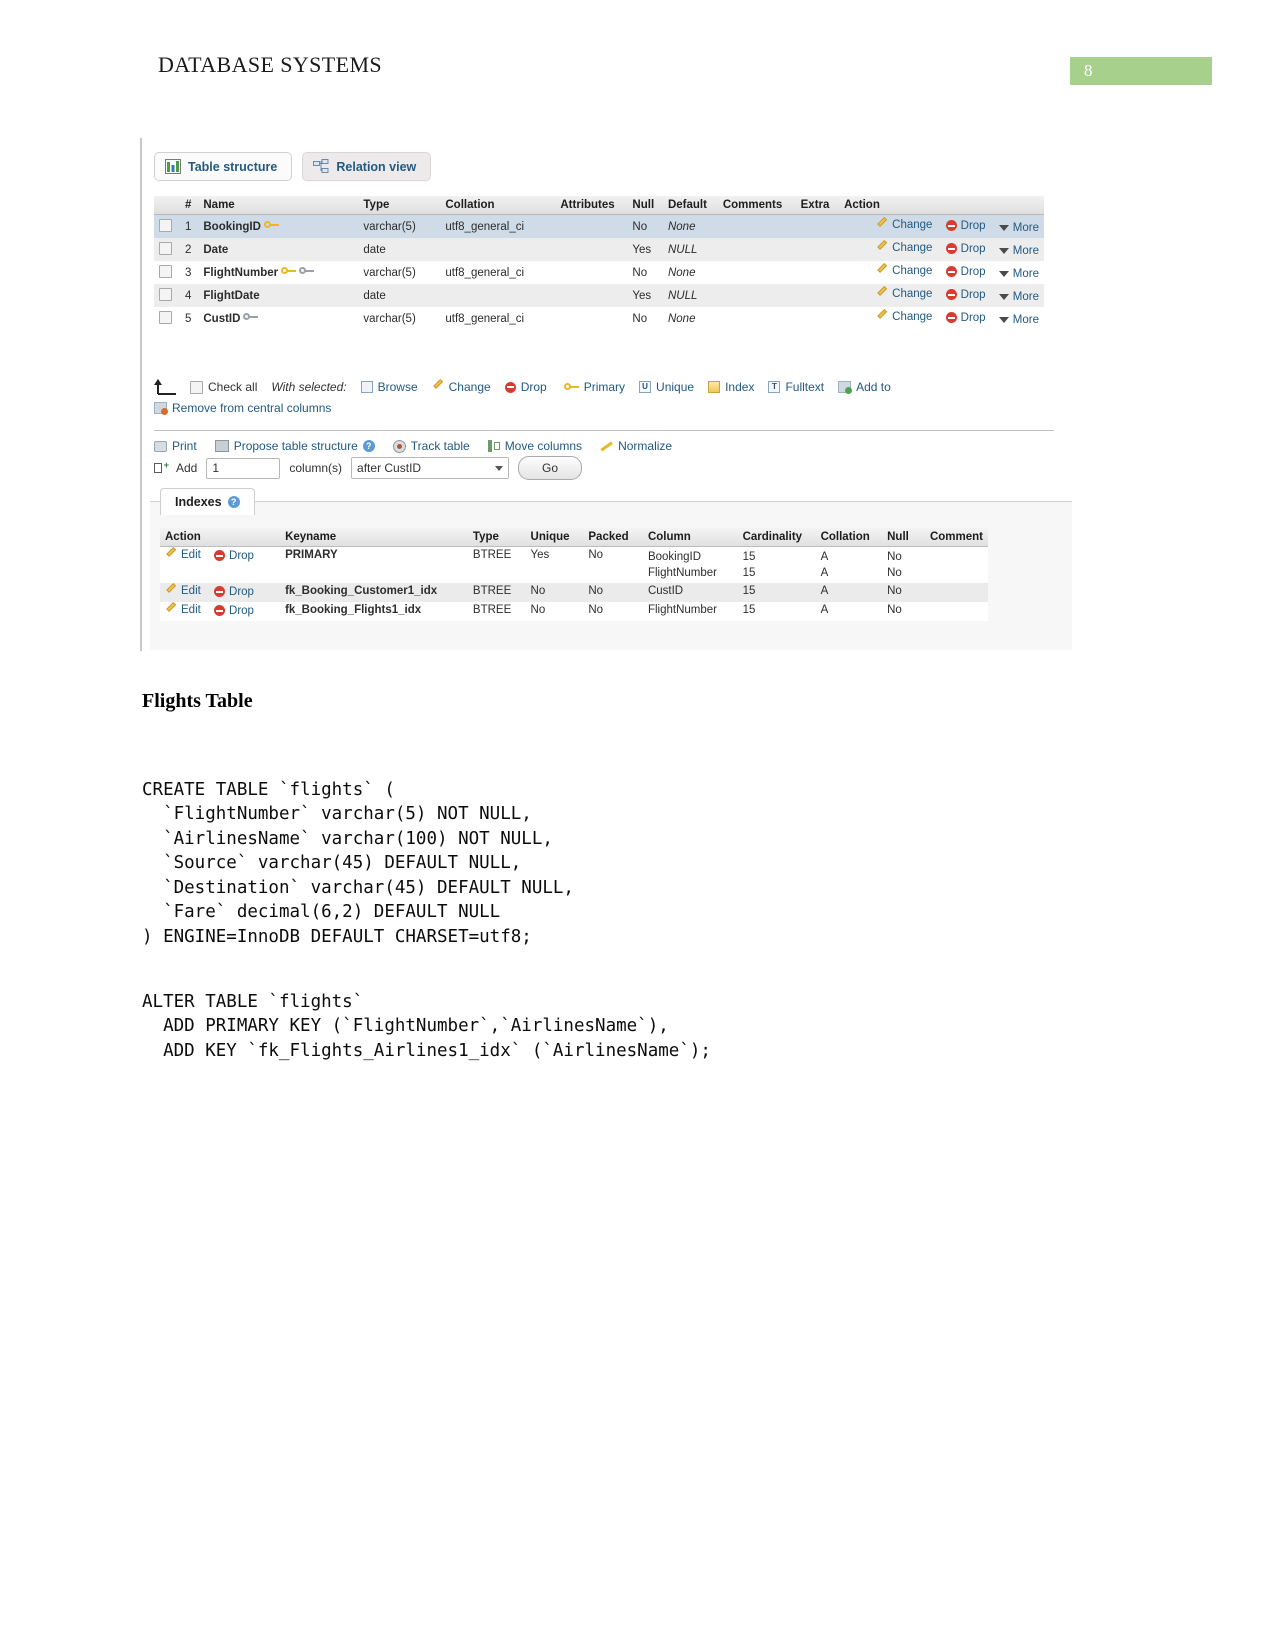 The height and width of the screenshot is (1650, 1275). Describe the element at coordinates (550, 468) in the screenshot. I see `go-button: Go` at that location.